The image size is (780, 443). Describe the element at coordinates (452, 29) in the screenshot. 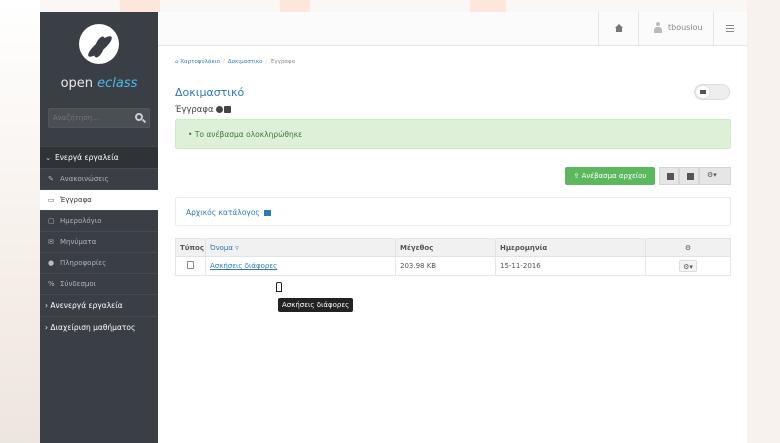

I see `top-bar: tbousiou` at that location.